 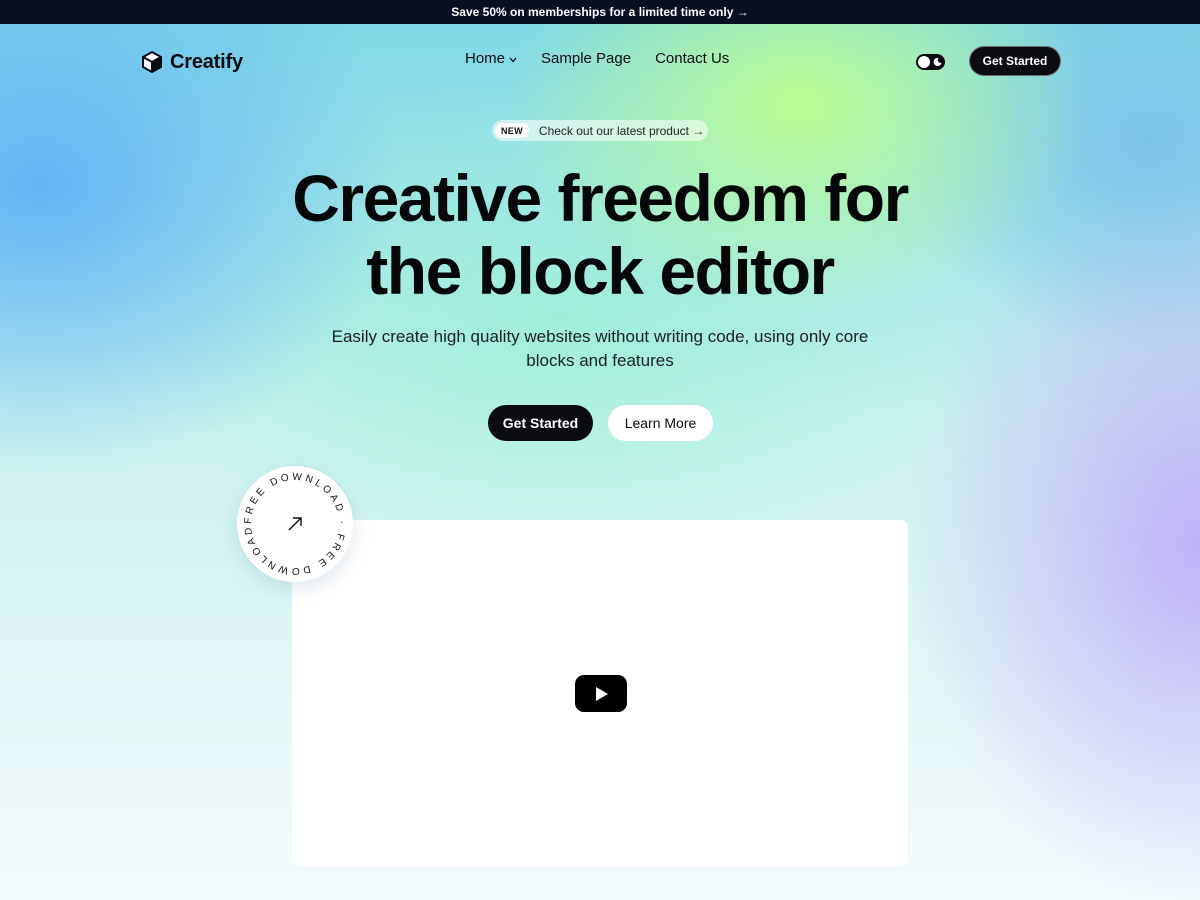 What do you see at coordinates (485, 58) in the screenshot?
I see `nav-item-label: Home` at bounding box center [485, 58].